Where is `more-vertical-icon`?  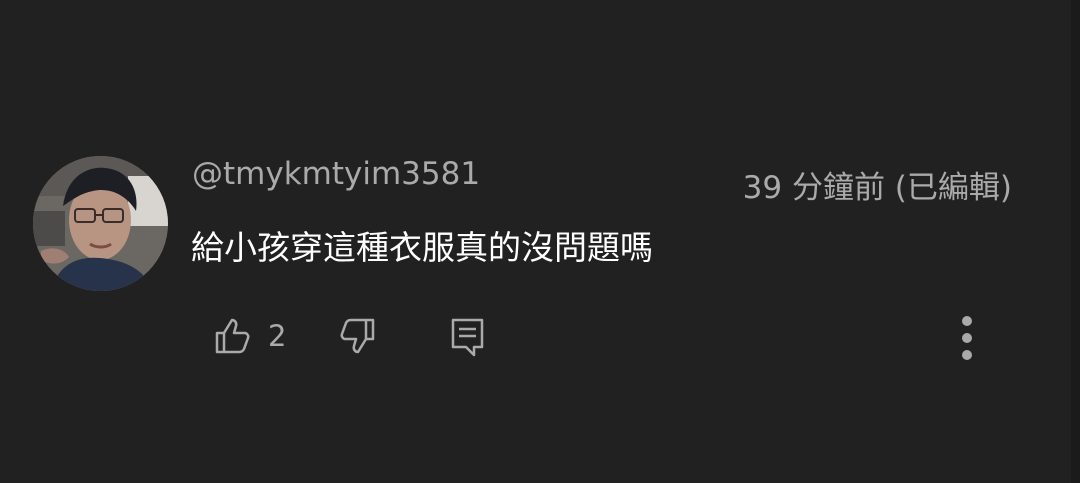
more-vertical-icon is located at coordinates (967, 338).